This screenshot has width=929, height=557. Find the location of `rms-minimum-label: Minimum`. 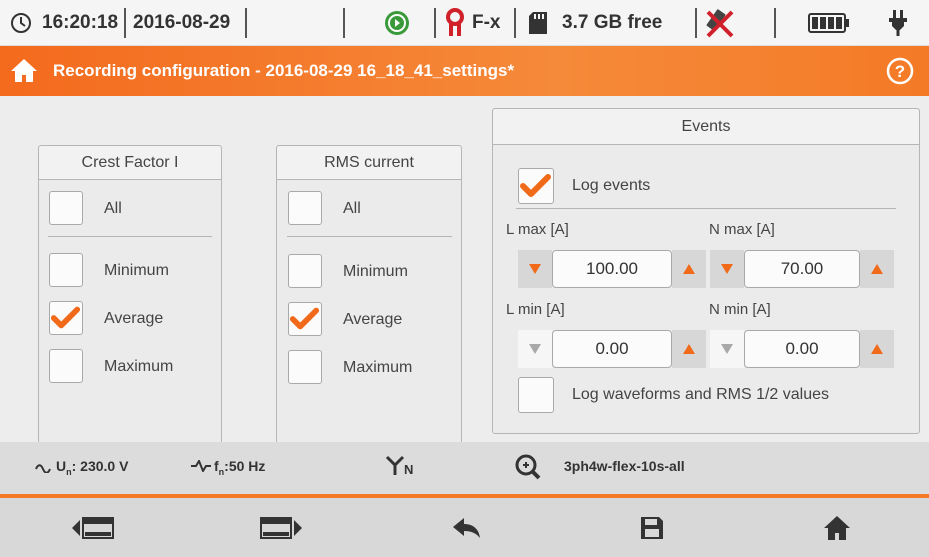

rms-minimum-label: Minimum is located at coordinates (375, 271).